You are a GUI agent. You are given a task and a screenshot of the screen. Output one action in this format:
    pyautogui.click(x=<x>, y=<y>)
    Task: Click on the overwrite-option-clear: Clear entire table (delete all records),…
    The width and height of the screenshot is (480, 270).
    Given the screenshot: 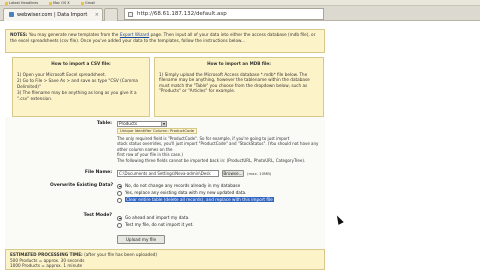 What is the action you would take?
    pyautogui.click(x=195, y=200)
    